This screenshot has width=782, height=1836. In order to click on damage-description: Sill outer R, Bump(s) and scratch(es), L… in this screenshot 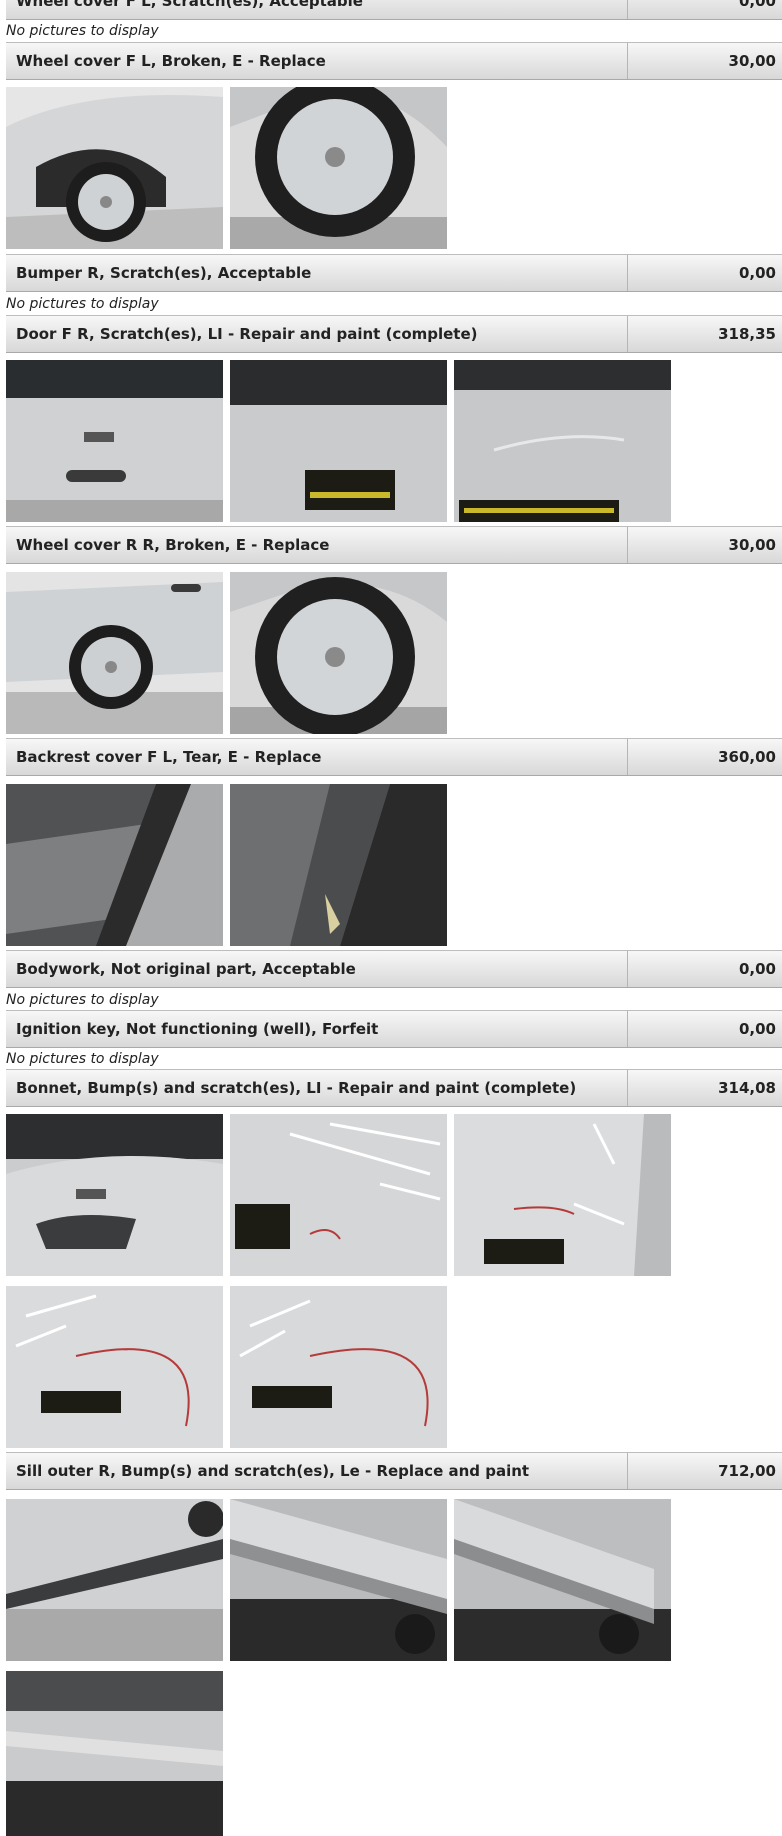, I will do `click(317, 1471)`.